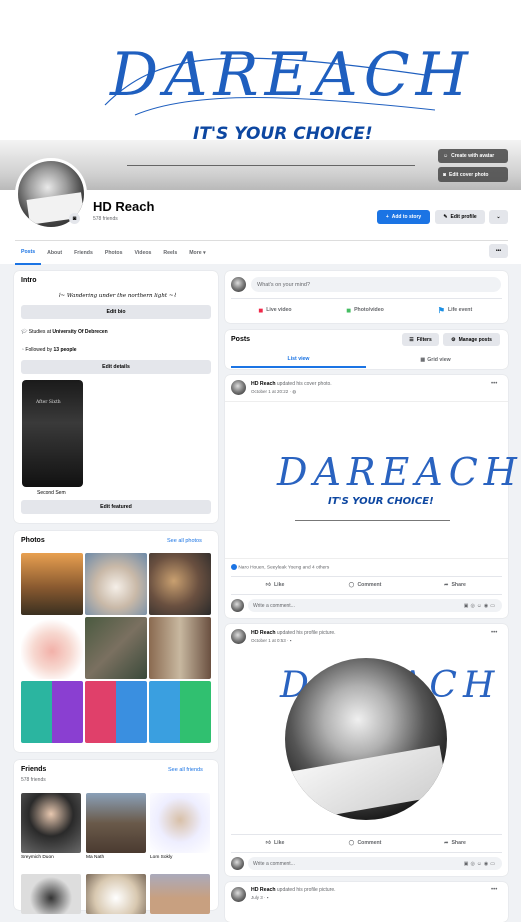 This screenshot has width=521, height=922. Describe the element at coordinates (52, 433) in the screenshot. I see `featured-story: After Sixth` at that location.